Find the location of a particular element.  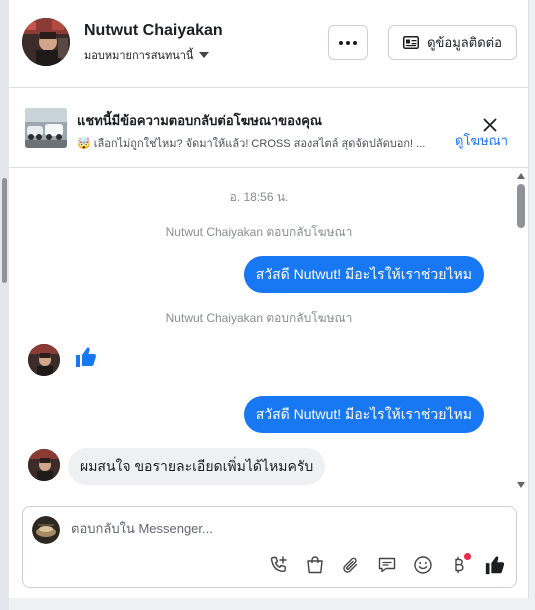

ad-thumbnail is located at coordinates (46, 128).